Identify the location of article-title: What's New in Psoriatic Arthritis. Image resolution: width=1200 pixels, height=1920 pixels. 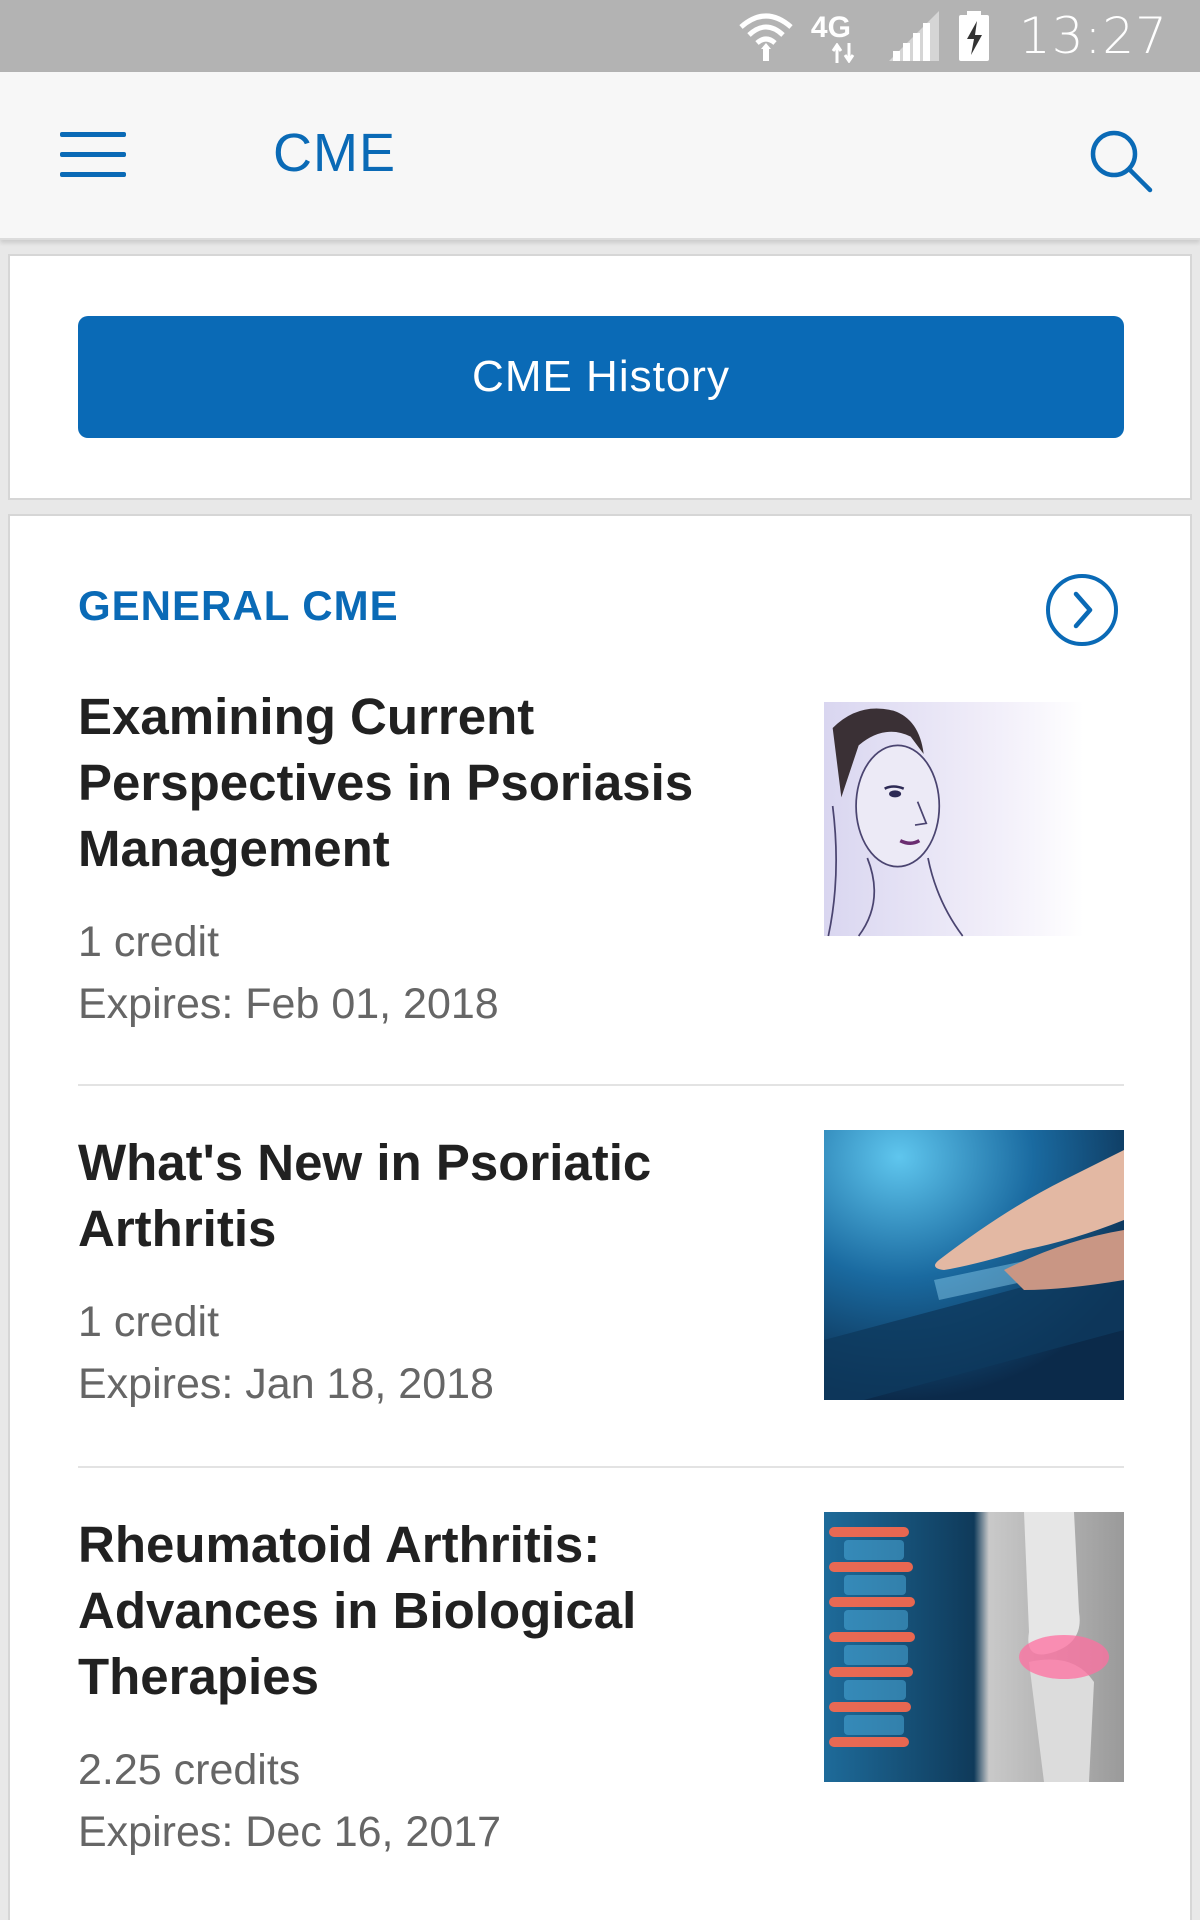
(365, 1195).